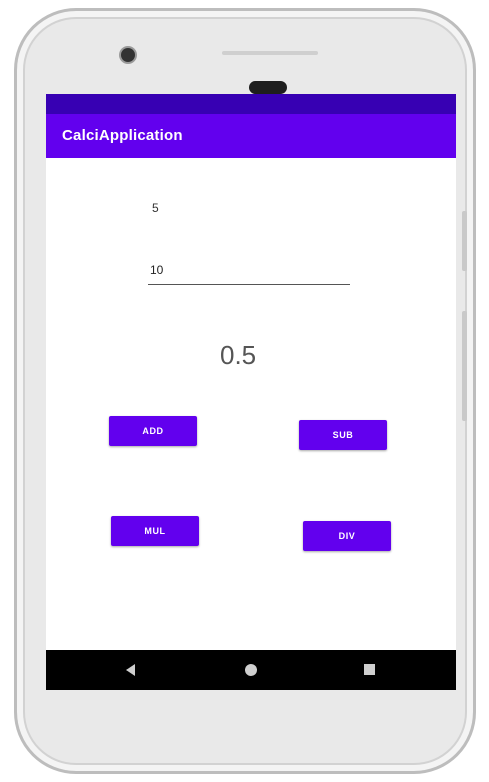 Image resolution: width=489 pixels, height=782 pixels. What do you see at coordinates (343, 435) in the screenshot?
I see `sub-button: SUB` at bounding box center [343, 435].